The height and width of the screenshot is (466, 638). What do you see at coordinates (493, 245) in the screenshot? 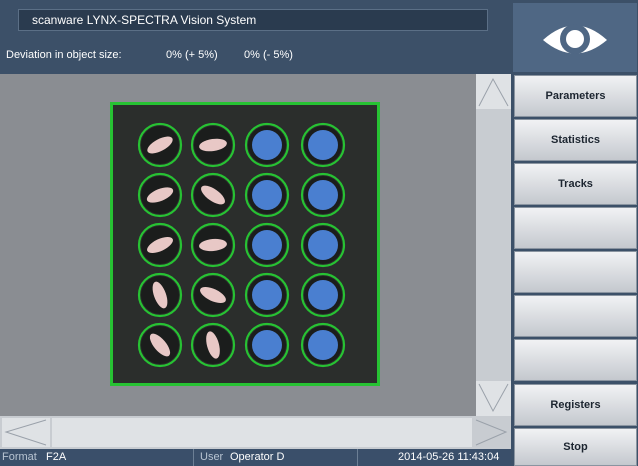
I see `vertical-scrollbar` at bounding box center [493, 245].